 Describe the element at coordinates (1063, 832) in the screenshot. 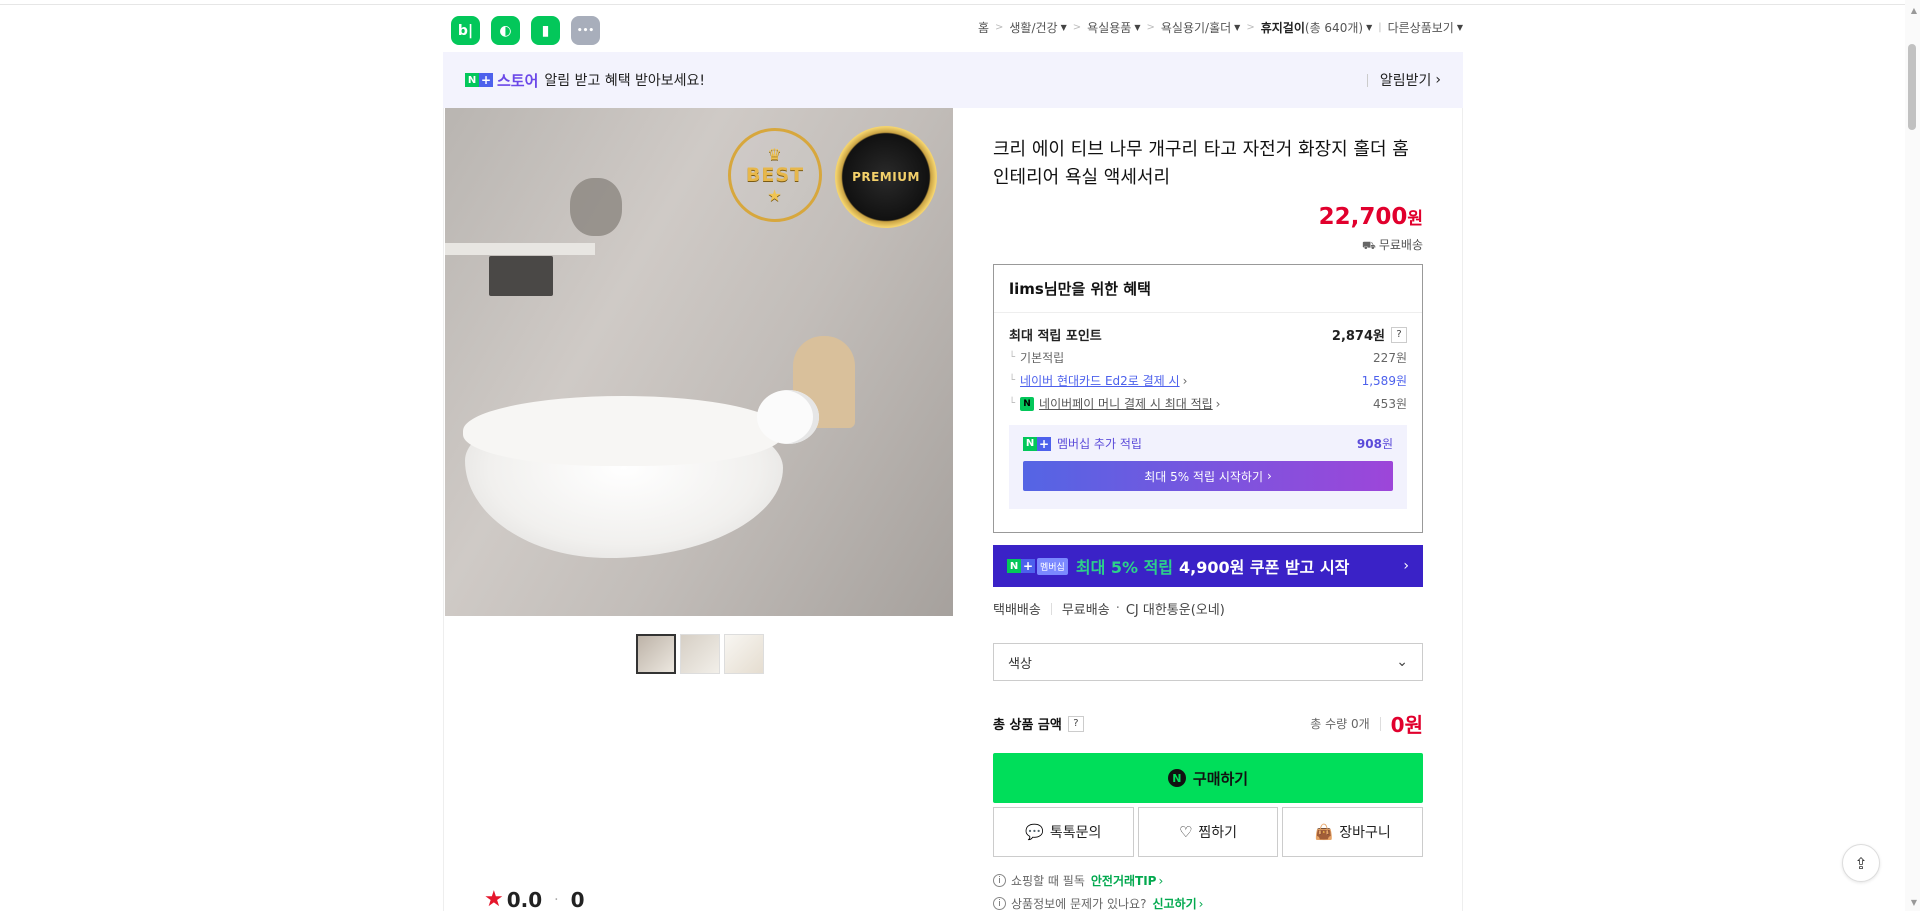

I see `talk-inquiry-button: 💬 톡톡문의` at that location.